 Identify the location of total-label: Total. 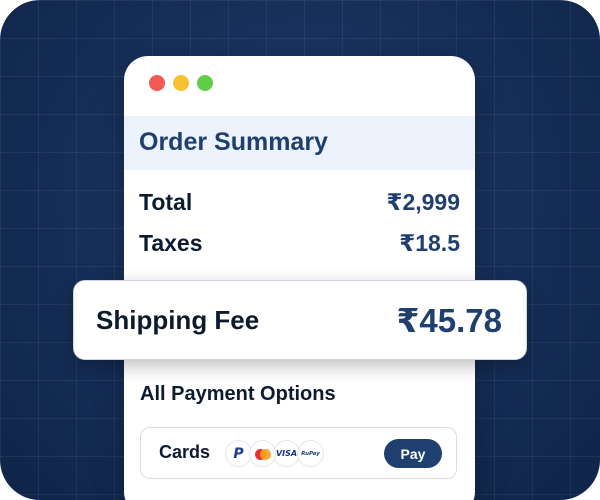
(166, 202).